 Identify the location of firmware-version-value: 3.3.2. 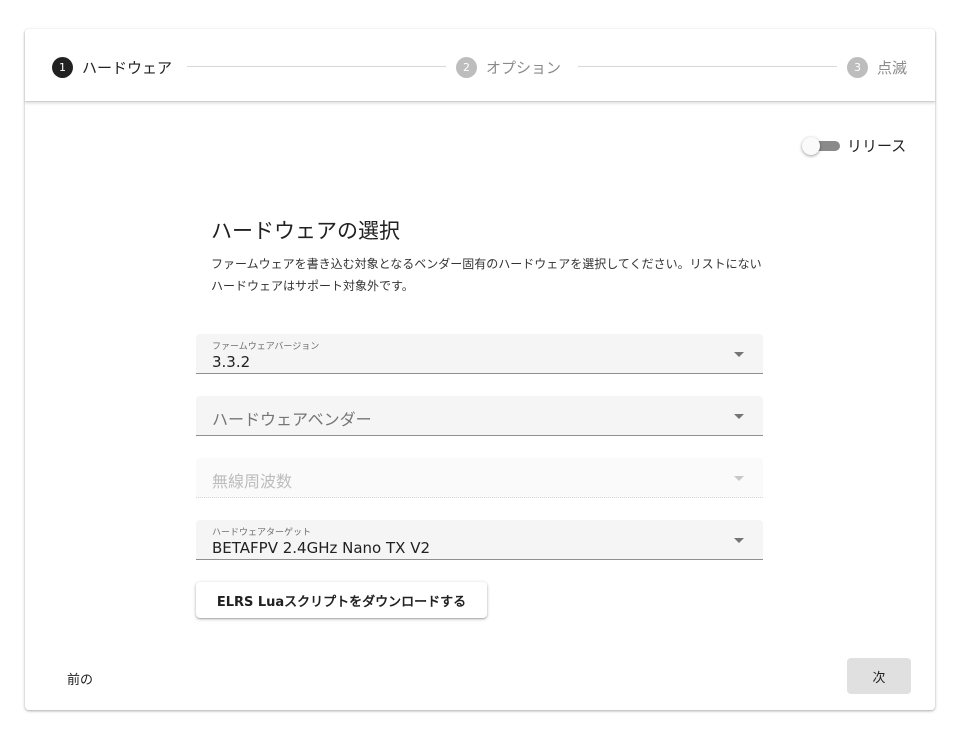
(231, 362).